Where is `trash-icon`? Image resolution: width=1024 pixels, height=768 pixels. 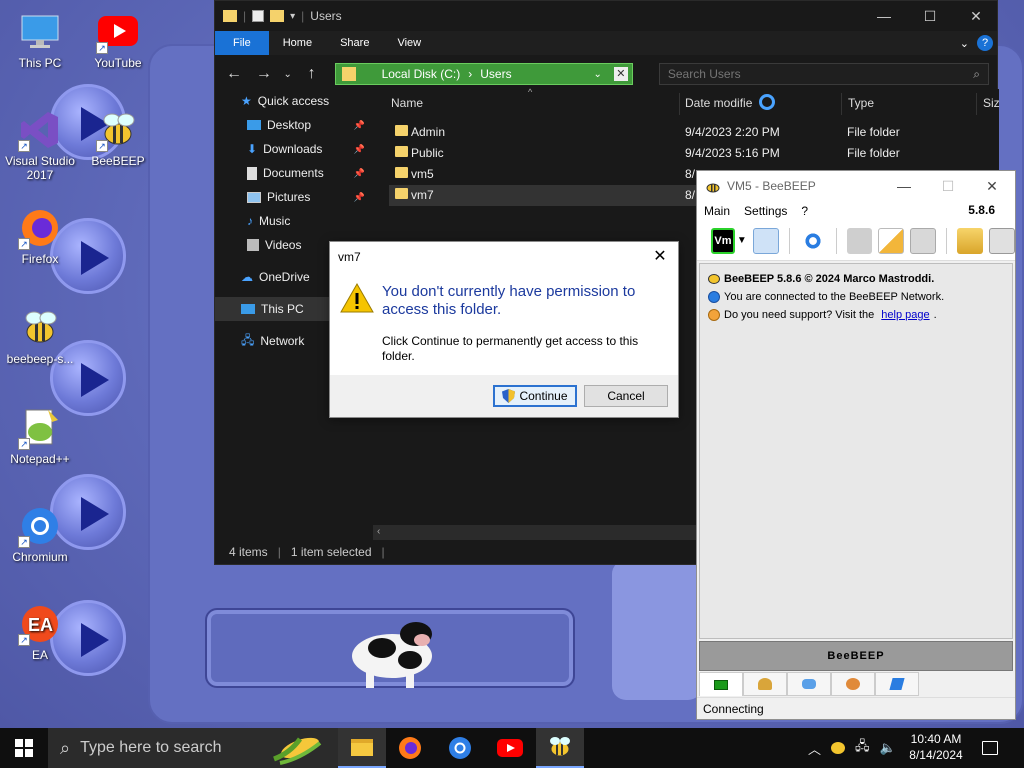 trash-icon is located at coordinates (1002, 240).